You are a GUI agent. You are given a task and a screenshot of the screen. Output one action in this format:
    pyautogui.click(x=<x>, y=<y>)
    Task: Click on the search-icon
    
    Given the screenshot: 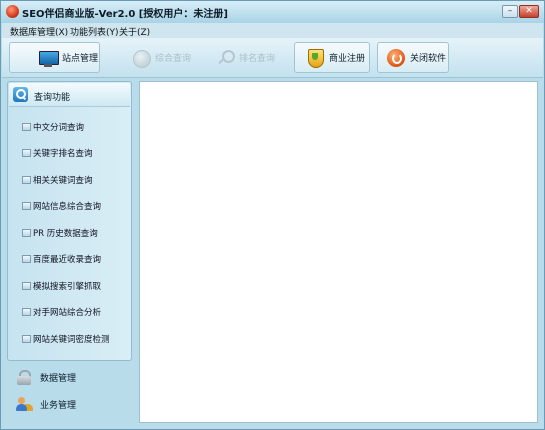 What is the action you would take?
    pyautogui.click(x=20, y=94)
    